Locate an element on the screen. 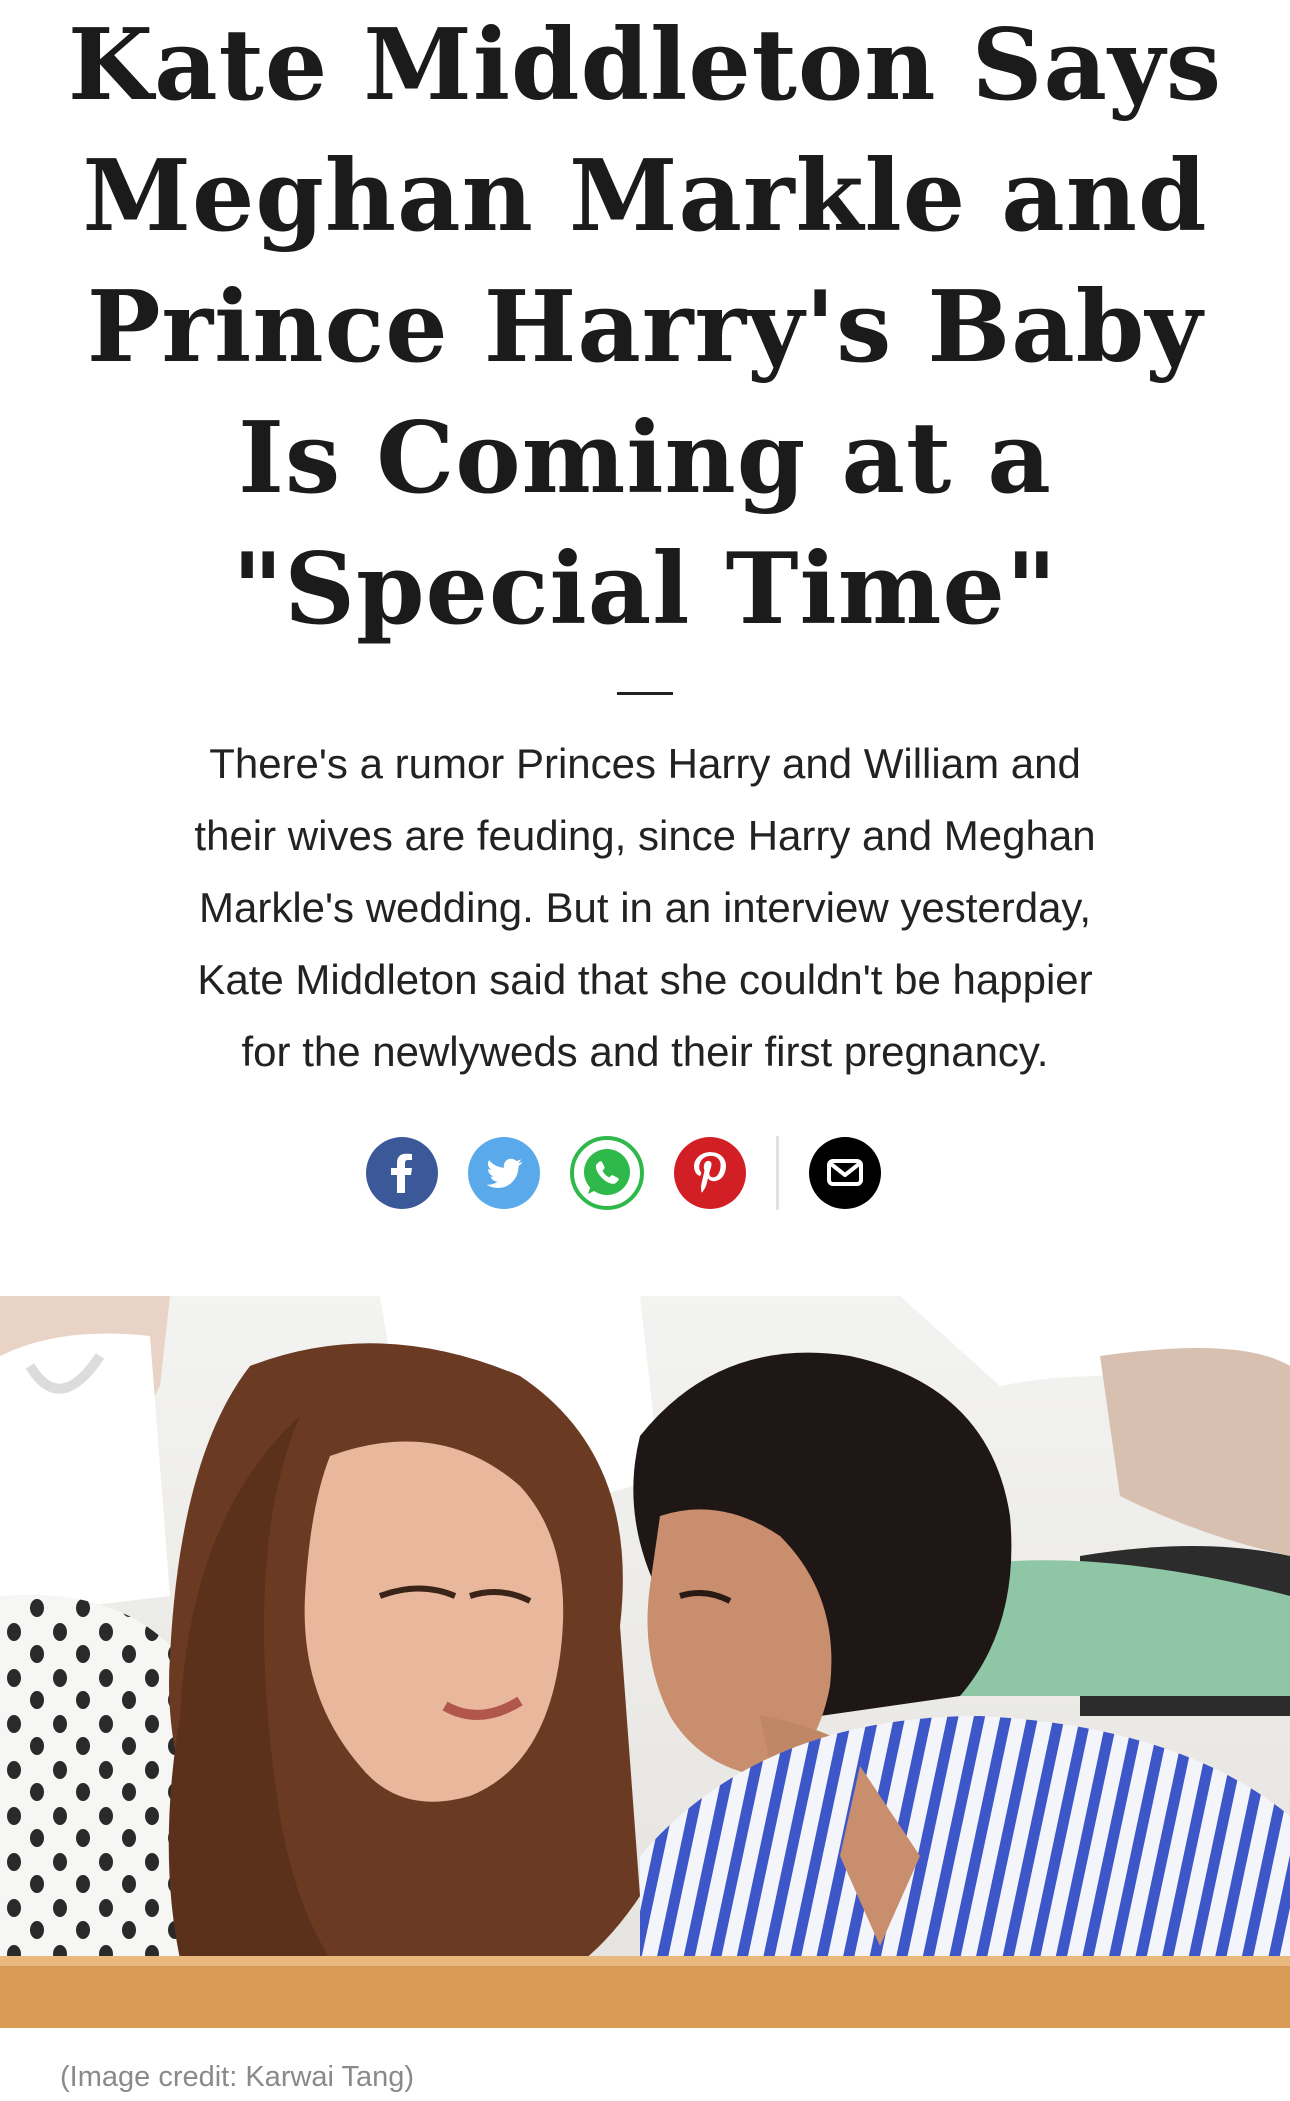  pinterest-icon is located at coordinates (710, 1172).